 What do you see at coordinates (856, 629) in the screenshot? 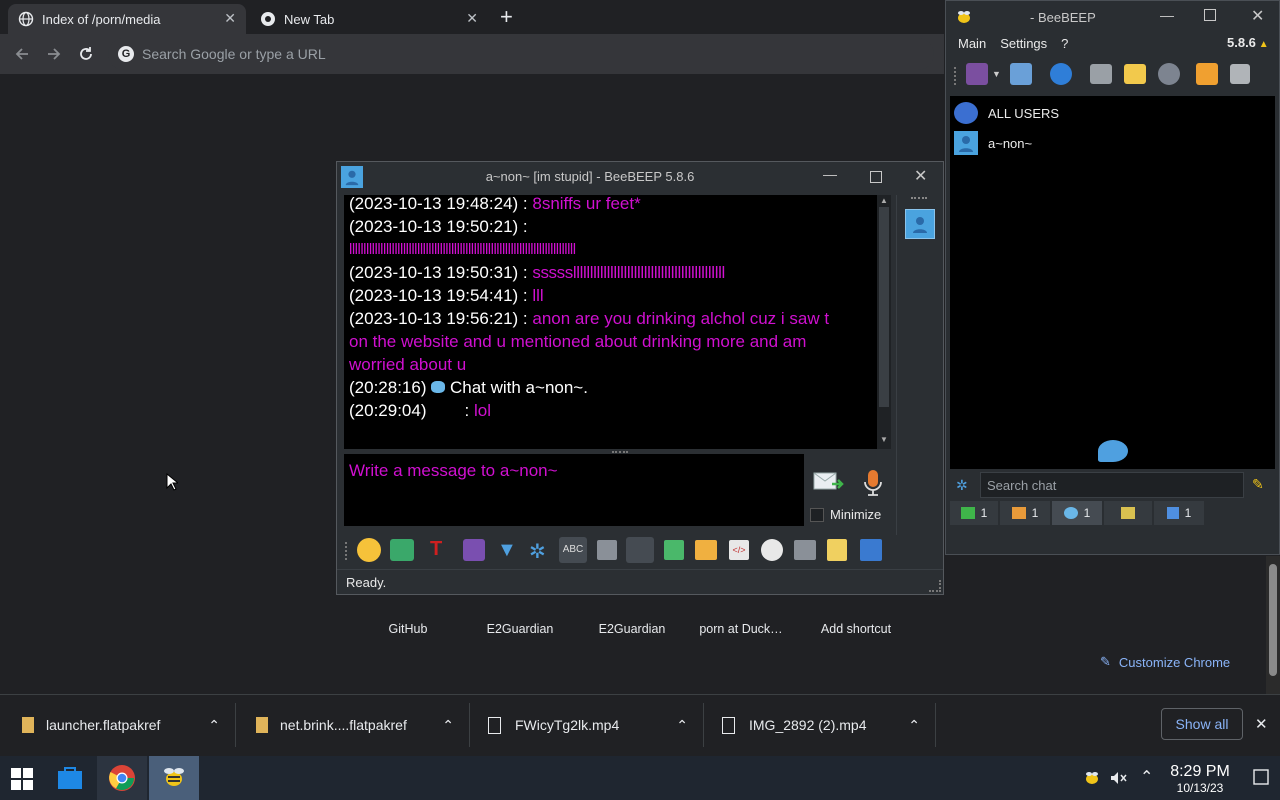
I see `shortcut-add: Add shortcut` at bounding box center [856, 629].